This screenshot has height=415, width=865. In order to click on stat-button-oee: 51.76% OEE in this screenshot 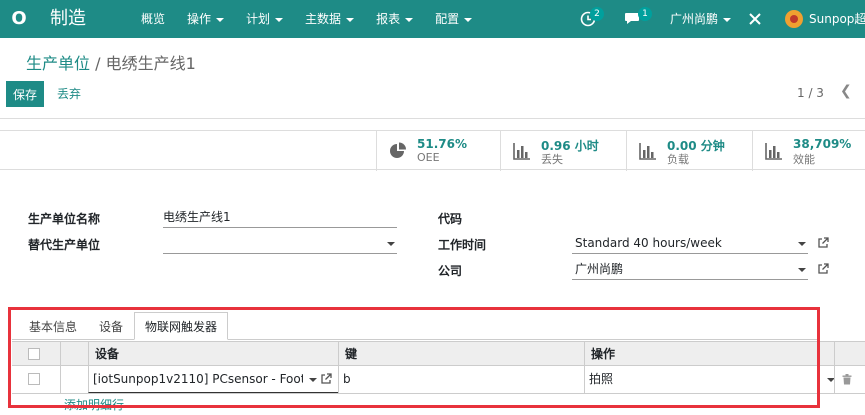, I will do `click(438, 151)`.